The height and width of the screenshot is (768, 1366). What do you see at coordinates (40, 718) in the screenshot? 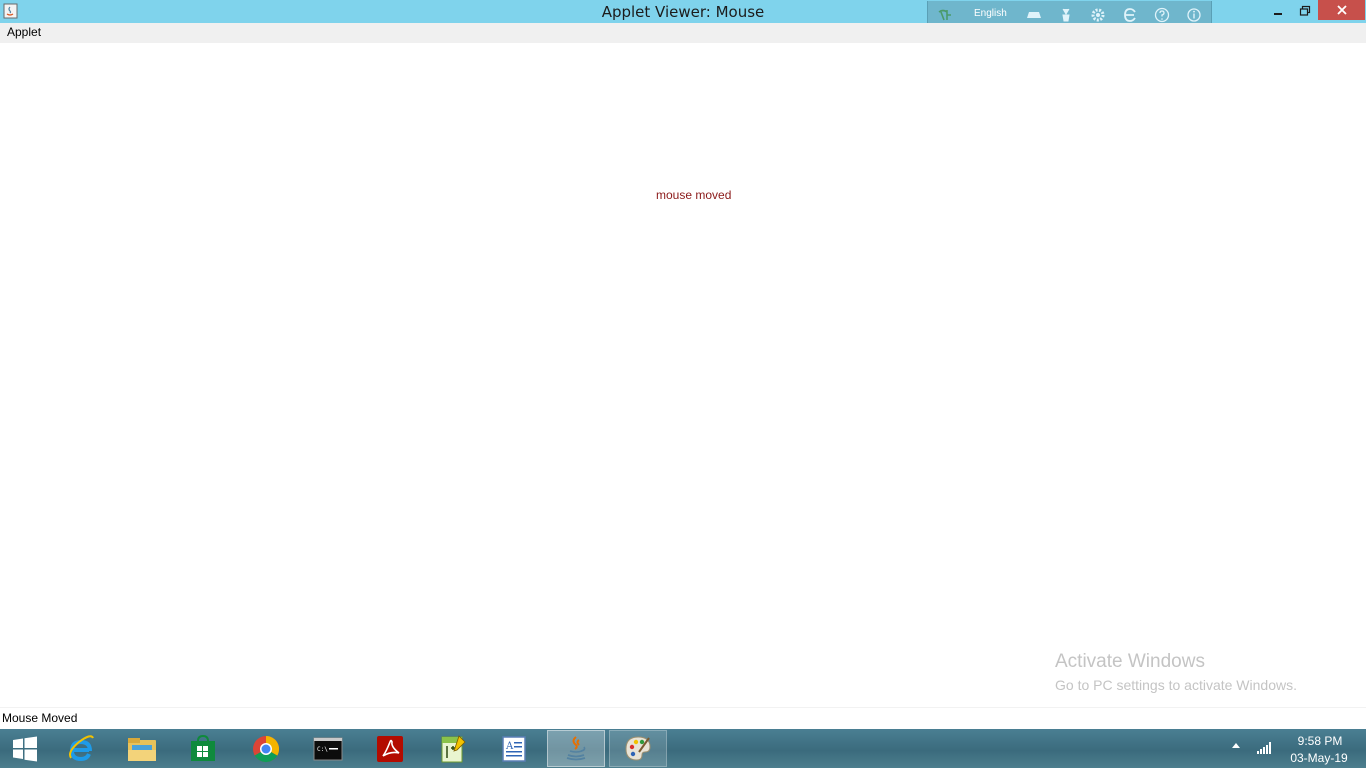
I see `status-text: Mouse Moved` at bounding box center [40, 718].